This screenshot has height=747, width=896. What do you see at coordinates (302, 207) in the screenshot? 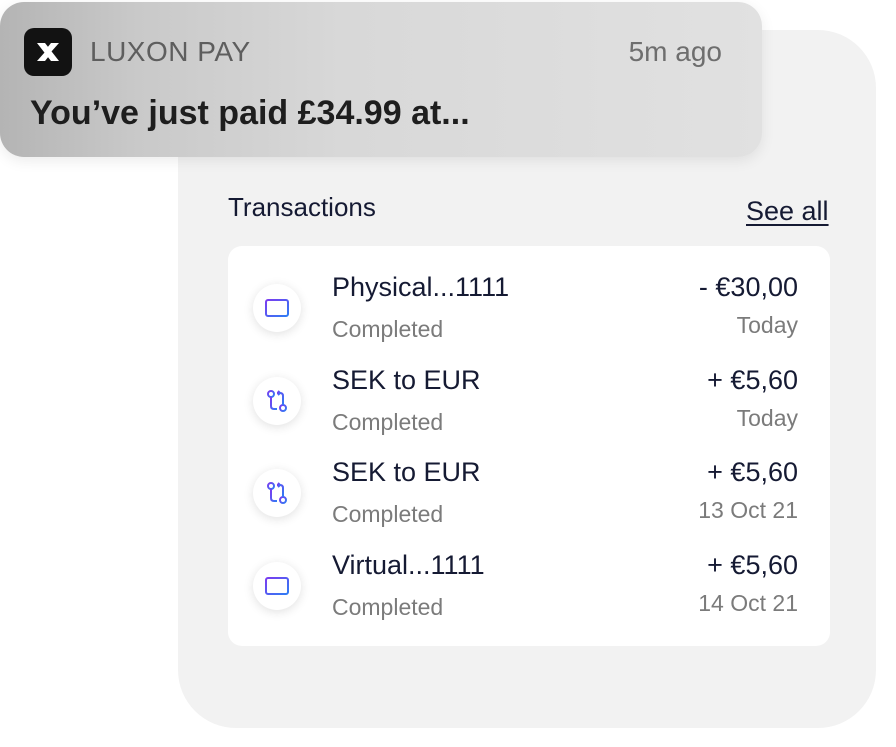
I see `transactions-title: Transactions` at bounding box center [302, 207].